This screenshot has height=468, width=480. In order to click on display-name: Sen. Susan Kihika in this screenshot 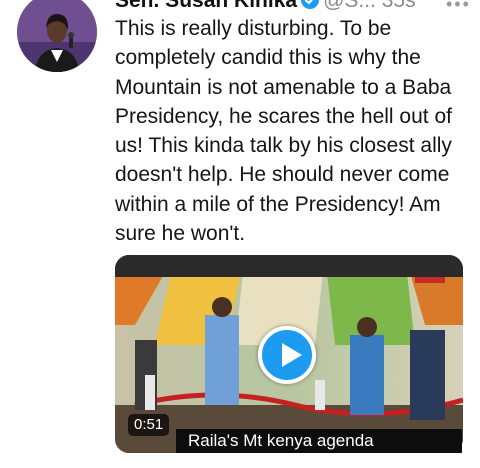, I will do `click(206, 6)`.